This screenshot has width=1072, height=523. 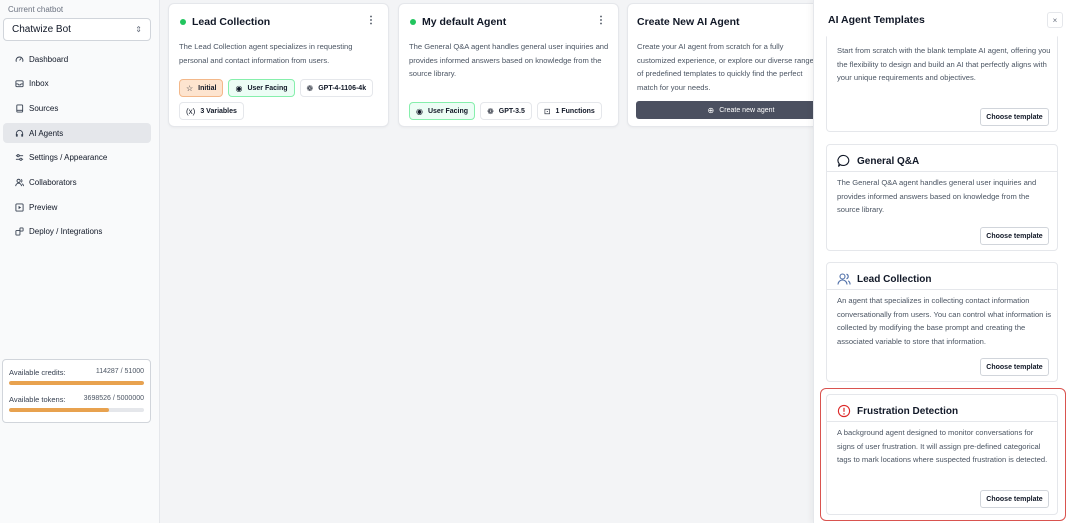 I want to click on sidebar-item-inbox: Inbox, so click(x=77, y=84).